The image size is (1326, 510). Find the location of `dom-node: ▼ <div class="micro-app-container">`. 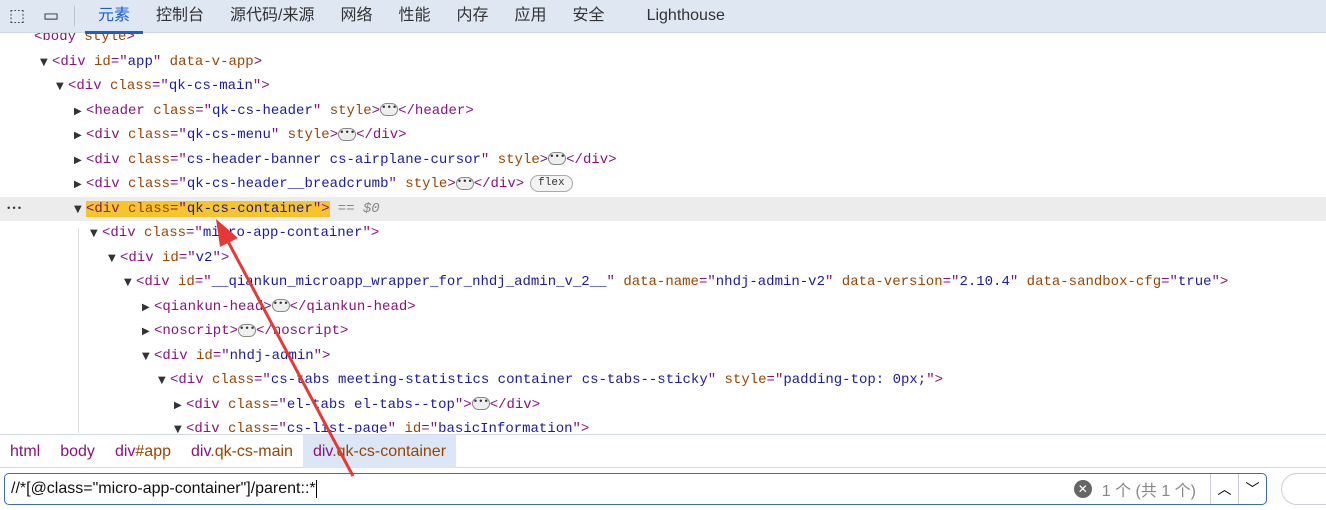

dom-node: ▼ <div class="micro-app-container"> is located at coordinates (663, 233).